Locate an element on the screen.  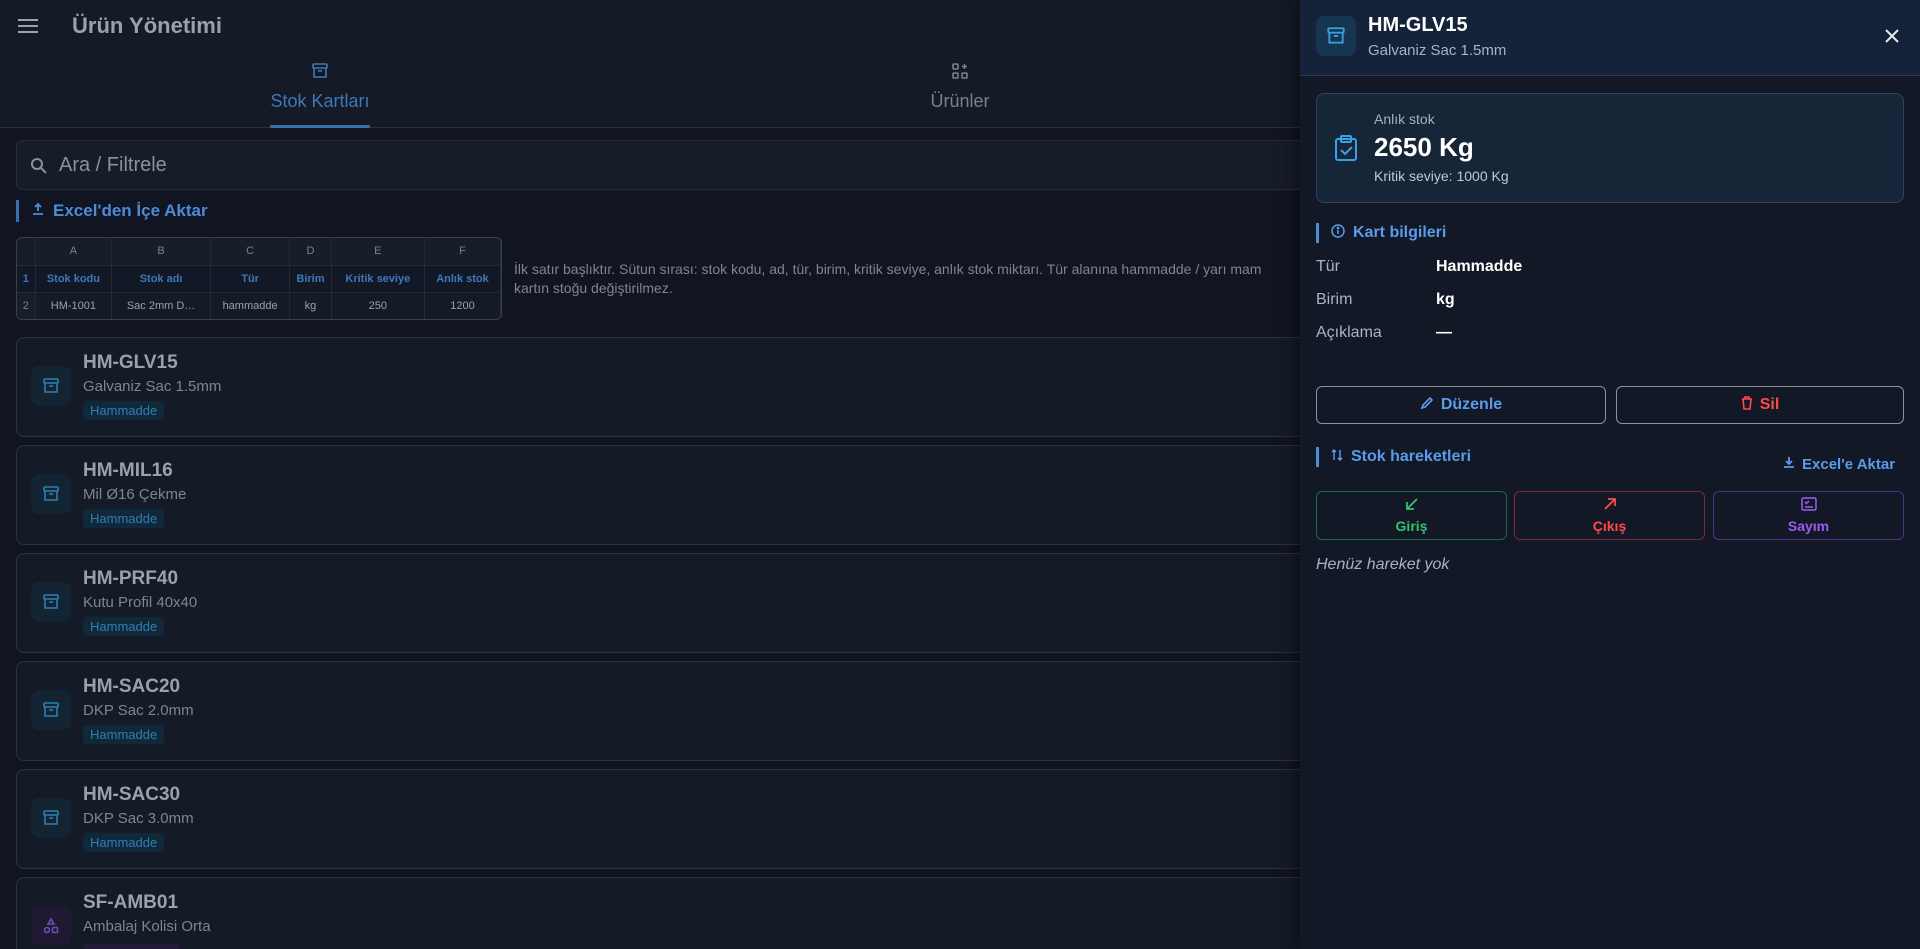
stock-name: Galvaniz Sac 1.5mm is located at coordinates (152, 386).